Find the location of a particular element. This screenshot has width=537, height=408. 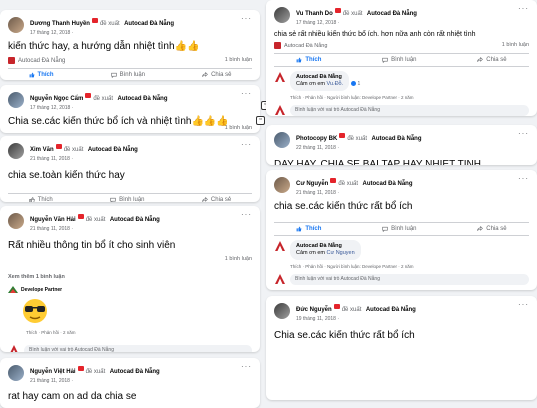

reviewer-name: Vu Thanh Do is located at coordinates (314, 14).